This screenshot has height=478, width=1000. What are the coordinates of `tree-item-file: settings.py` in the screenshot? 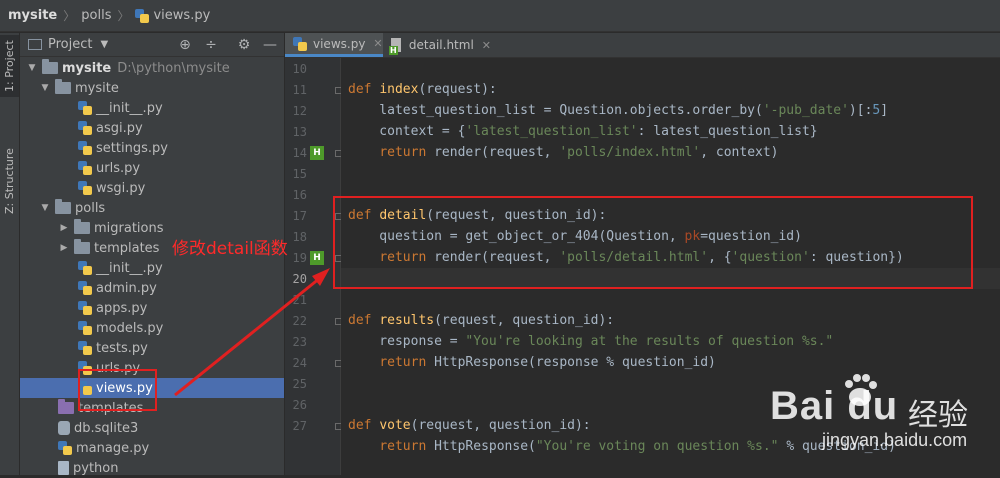 It's located at (152, 148).